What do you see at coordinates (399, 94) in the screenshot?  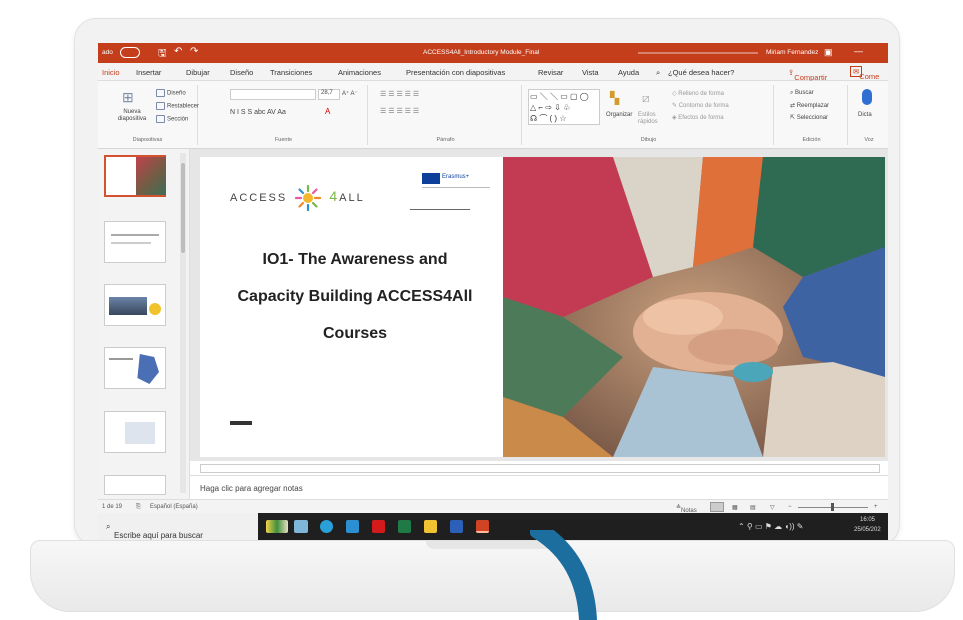 I see `list-buttons: ☰ ☰ ☰ ☰ ☰` at bounding box center [399, 94].